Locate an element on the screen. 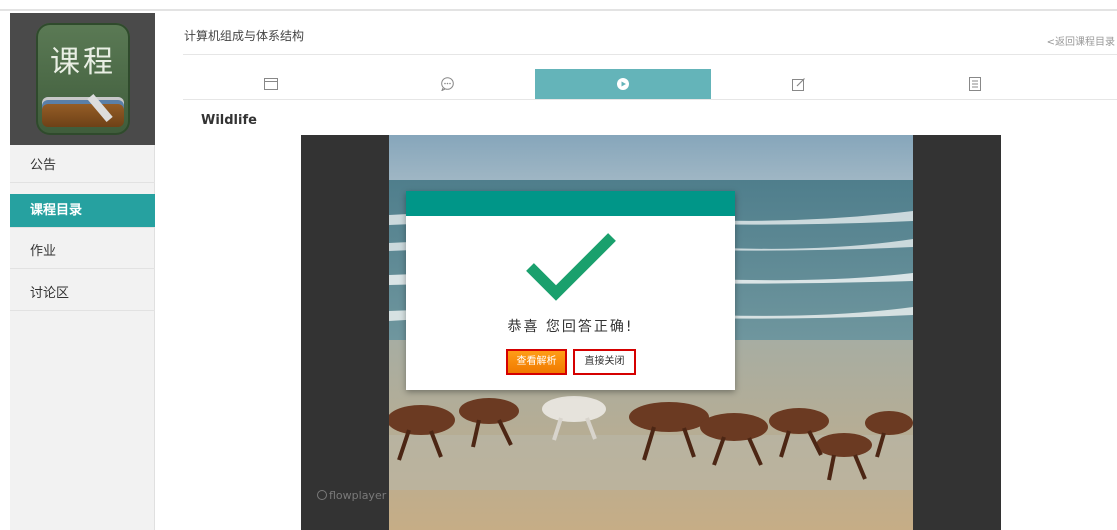 The height and width of the screenshot is (530, 1117). view-analysis-button: 查看解析 is located at coordinates (536, 362).